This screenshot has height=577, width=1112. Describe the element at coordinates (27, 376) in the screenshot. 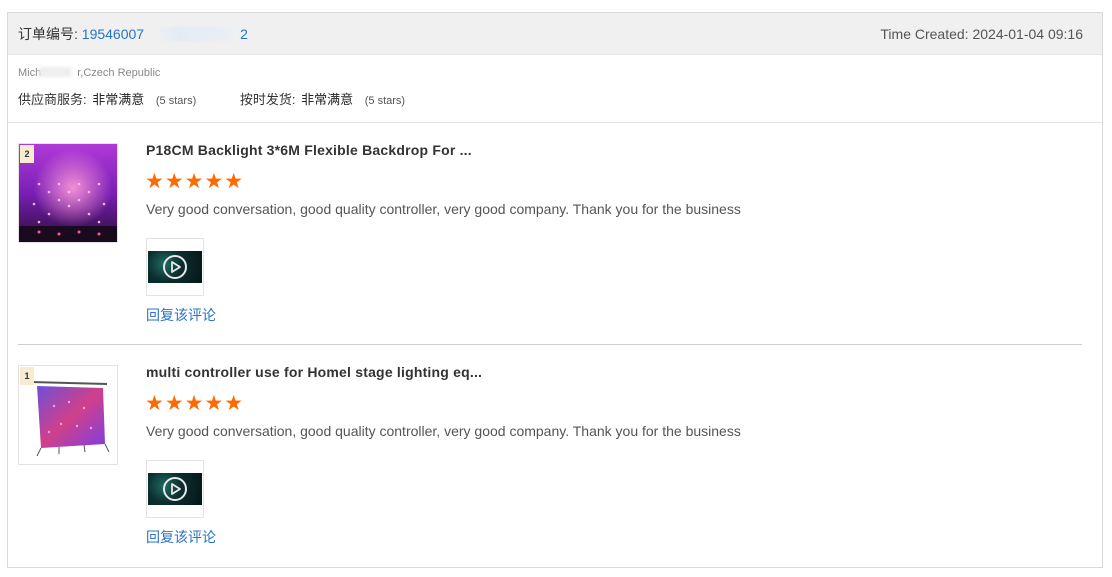

I see `product-index-badge: 1` at that location.